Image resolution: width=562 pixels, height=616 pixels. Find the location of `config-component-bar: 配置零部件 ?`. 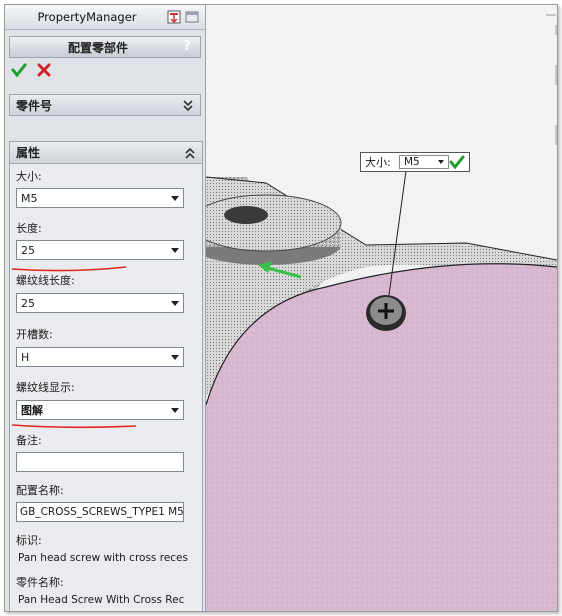

config-component-bar: 配置零部件 ? is located at coordinates (105, 47).